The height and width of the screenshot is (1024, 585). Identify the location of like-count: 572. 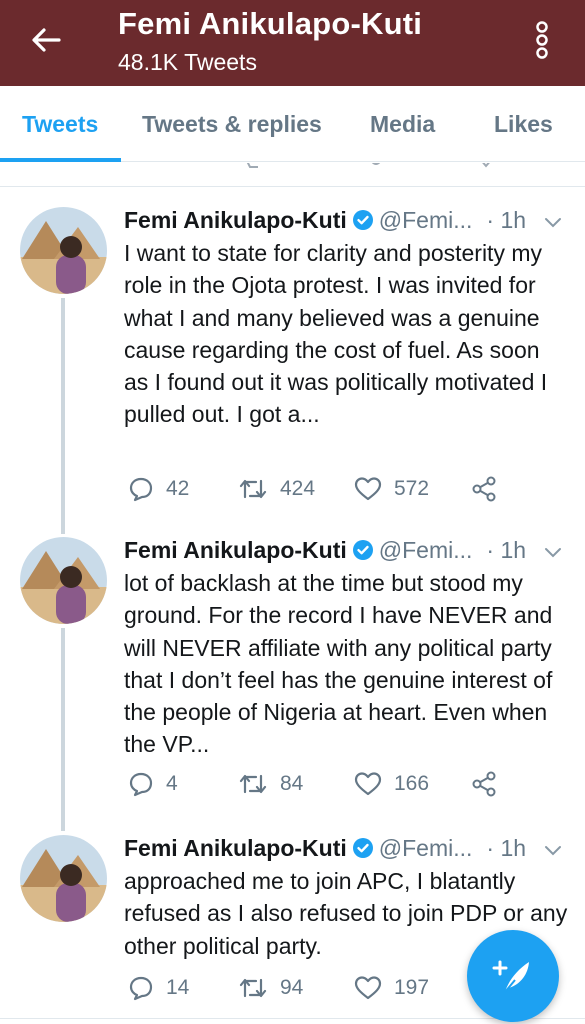
(412, 488).